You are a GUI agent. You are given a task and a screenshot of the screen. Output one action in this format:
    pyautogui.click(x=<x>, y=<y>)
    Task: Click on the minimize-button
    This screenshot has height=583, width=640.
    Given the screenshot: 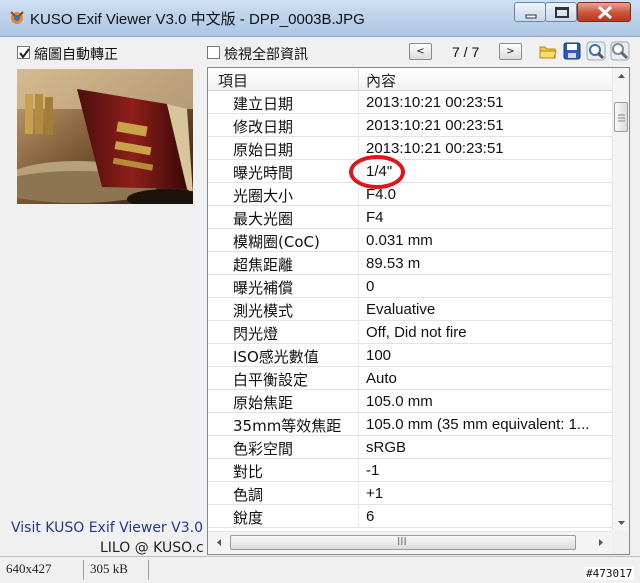 What is the action you would take?
    pyautogui.click(x=530, y=12)
    